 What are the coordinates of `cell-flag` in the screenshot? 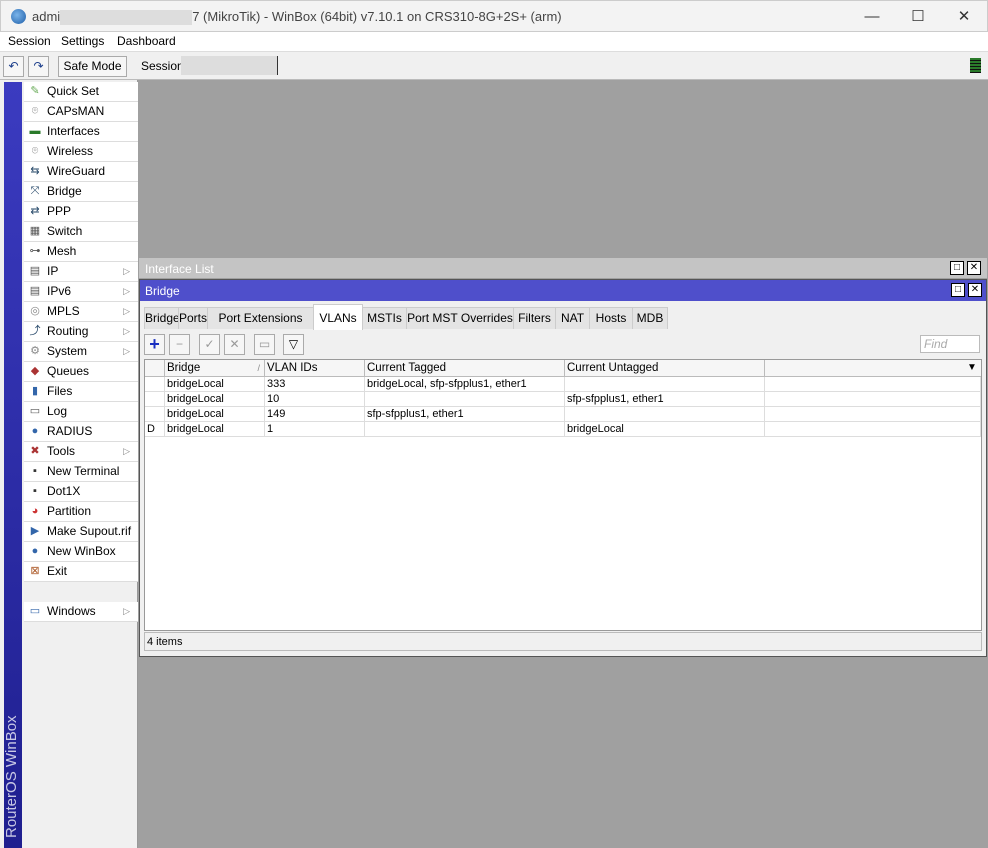 It's located at (155, 384).